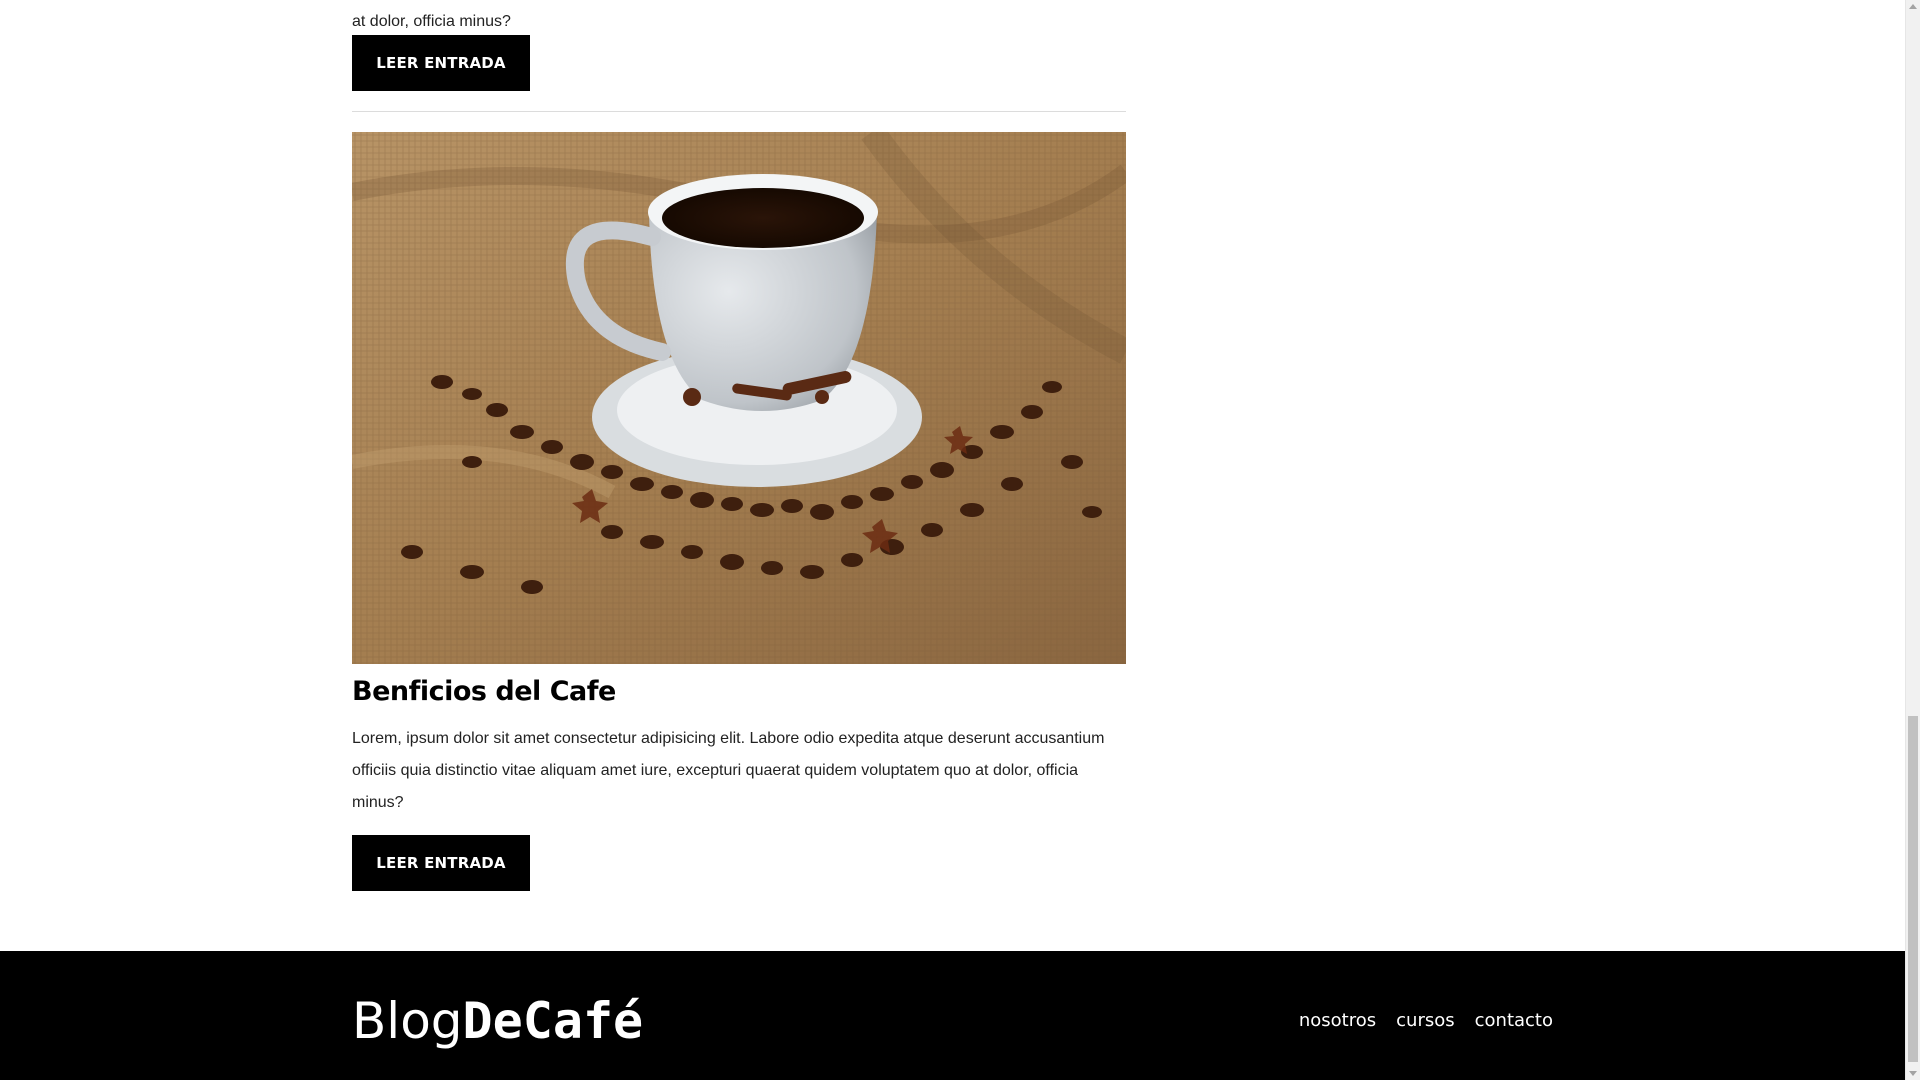 The image size is (1920, 1080). Describe the element at coordinates (1913, 1073) in the screenshot. I see `scroll-down-arrow-icon` at that location.